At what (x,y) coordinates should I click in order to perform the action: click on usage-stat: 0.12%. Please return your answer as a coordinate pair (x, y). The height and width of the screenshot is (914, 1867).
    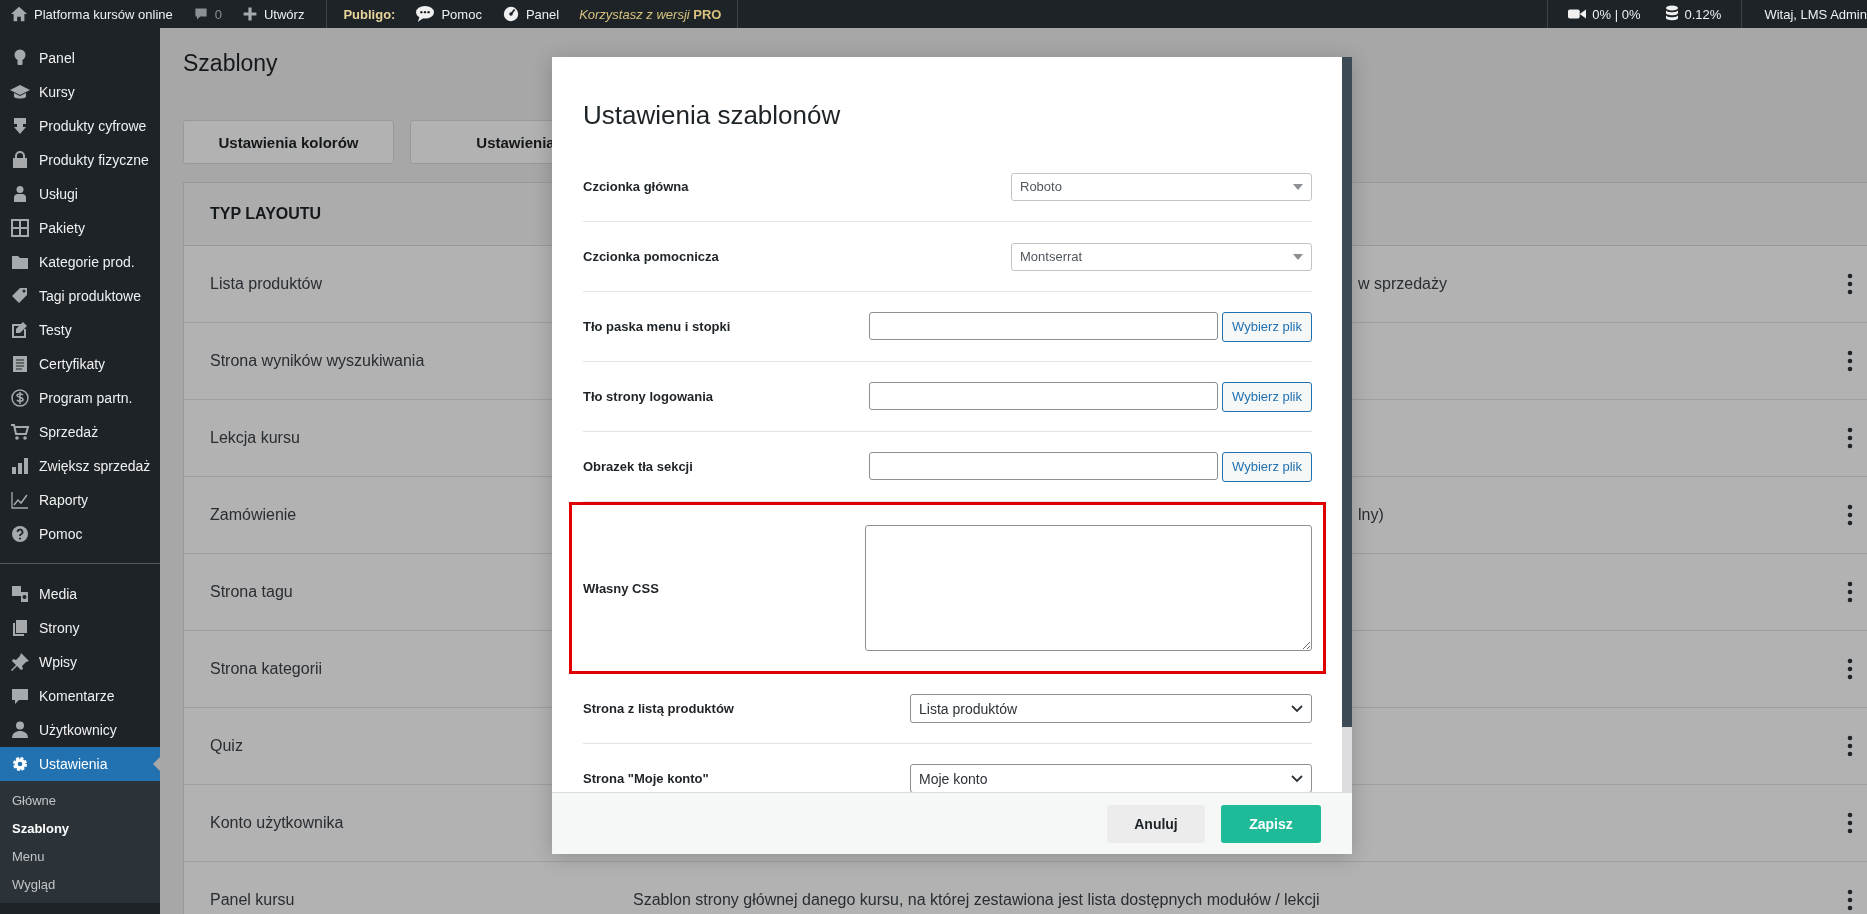
    Looking at the image, I should click on (1703, 14).